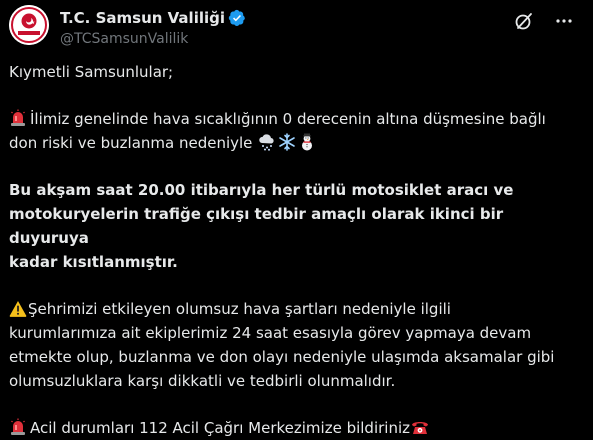  Describe the element at coordinates (307, 142) in the screenshot. I see `snowman-icon` at that location.